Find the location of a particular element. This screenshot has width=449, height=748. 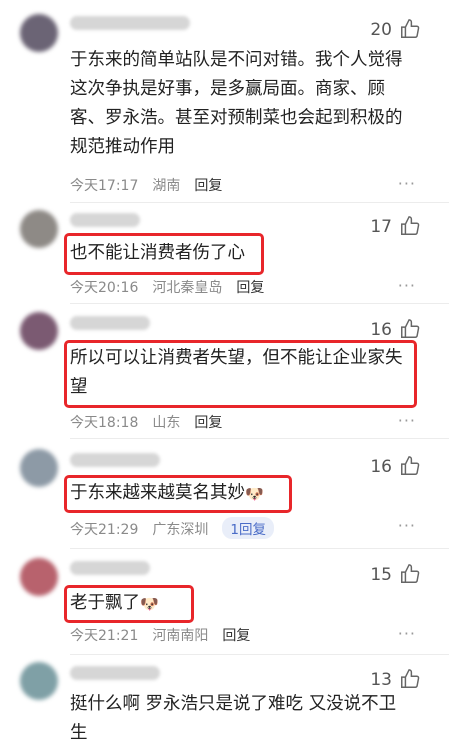

comment-time: 今天18:18 is located at coordinates (104, 423).